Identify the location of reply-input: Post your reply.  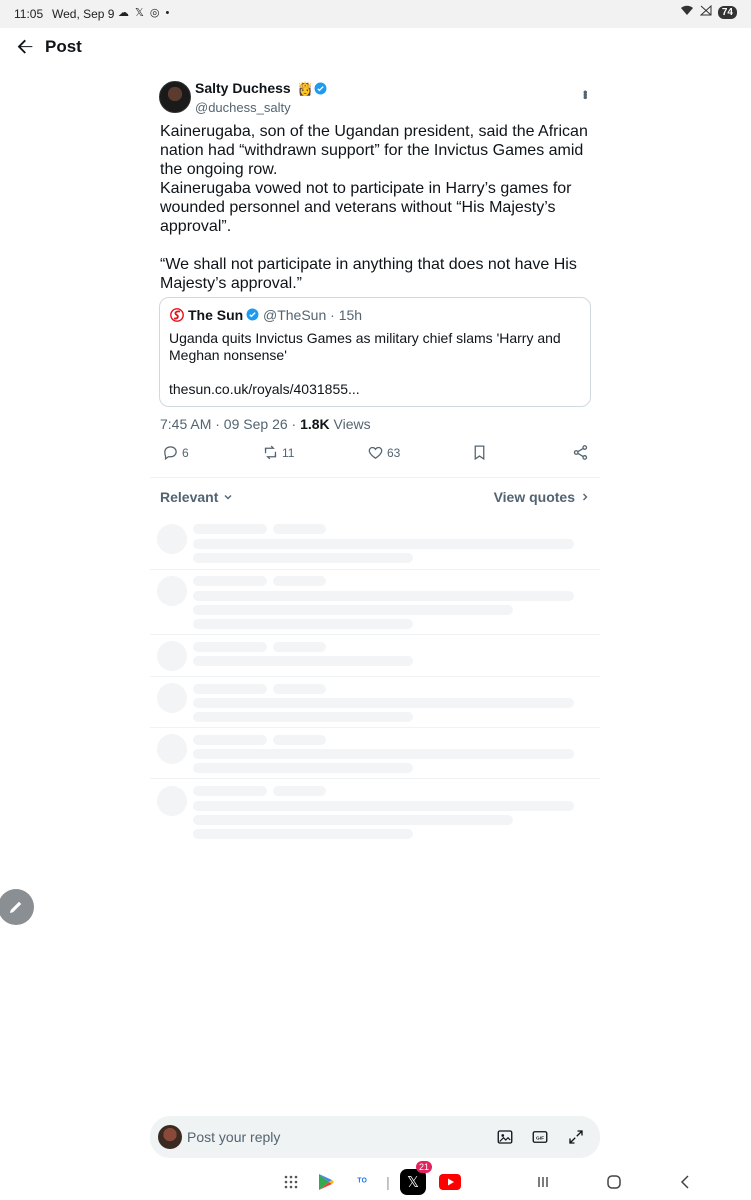
(233, 1137).